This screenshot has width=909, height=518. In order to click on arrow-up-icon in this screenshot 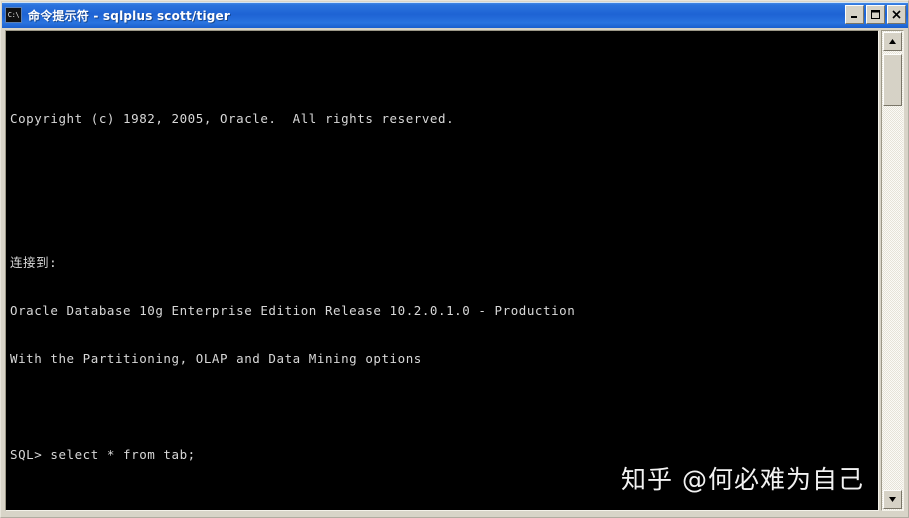, I will do `click(892, 41)`.